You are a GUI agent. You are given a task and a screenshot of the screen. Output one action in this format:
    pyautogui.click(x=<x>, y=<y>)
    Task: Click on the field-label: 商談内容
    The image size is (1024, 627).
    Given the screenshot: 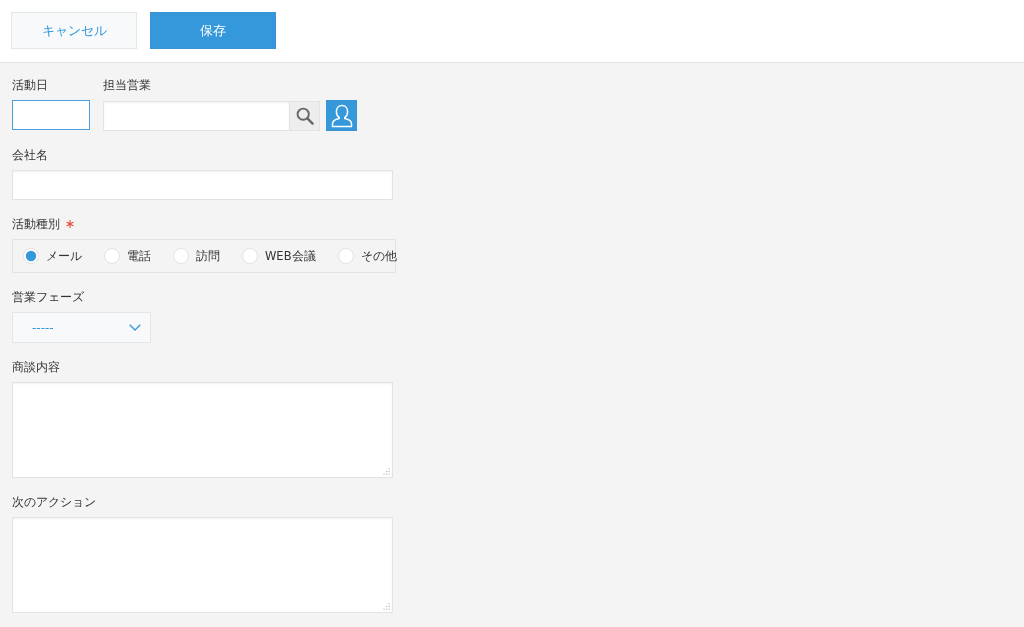 What is the action you would take?
    pyautogui.click(x=36, y=367)
    